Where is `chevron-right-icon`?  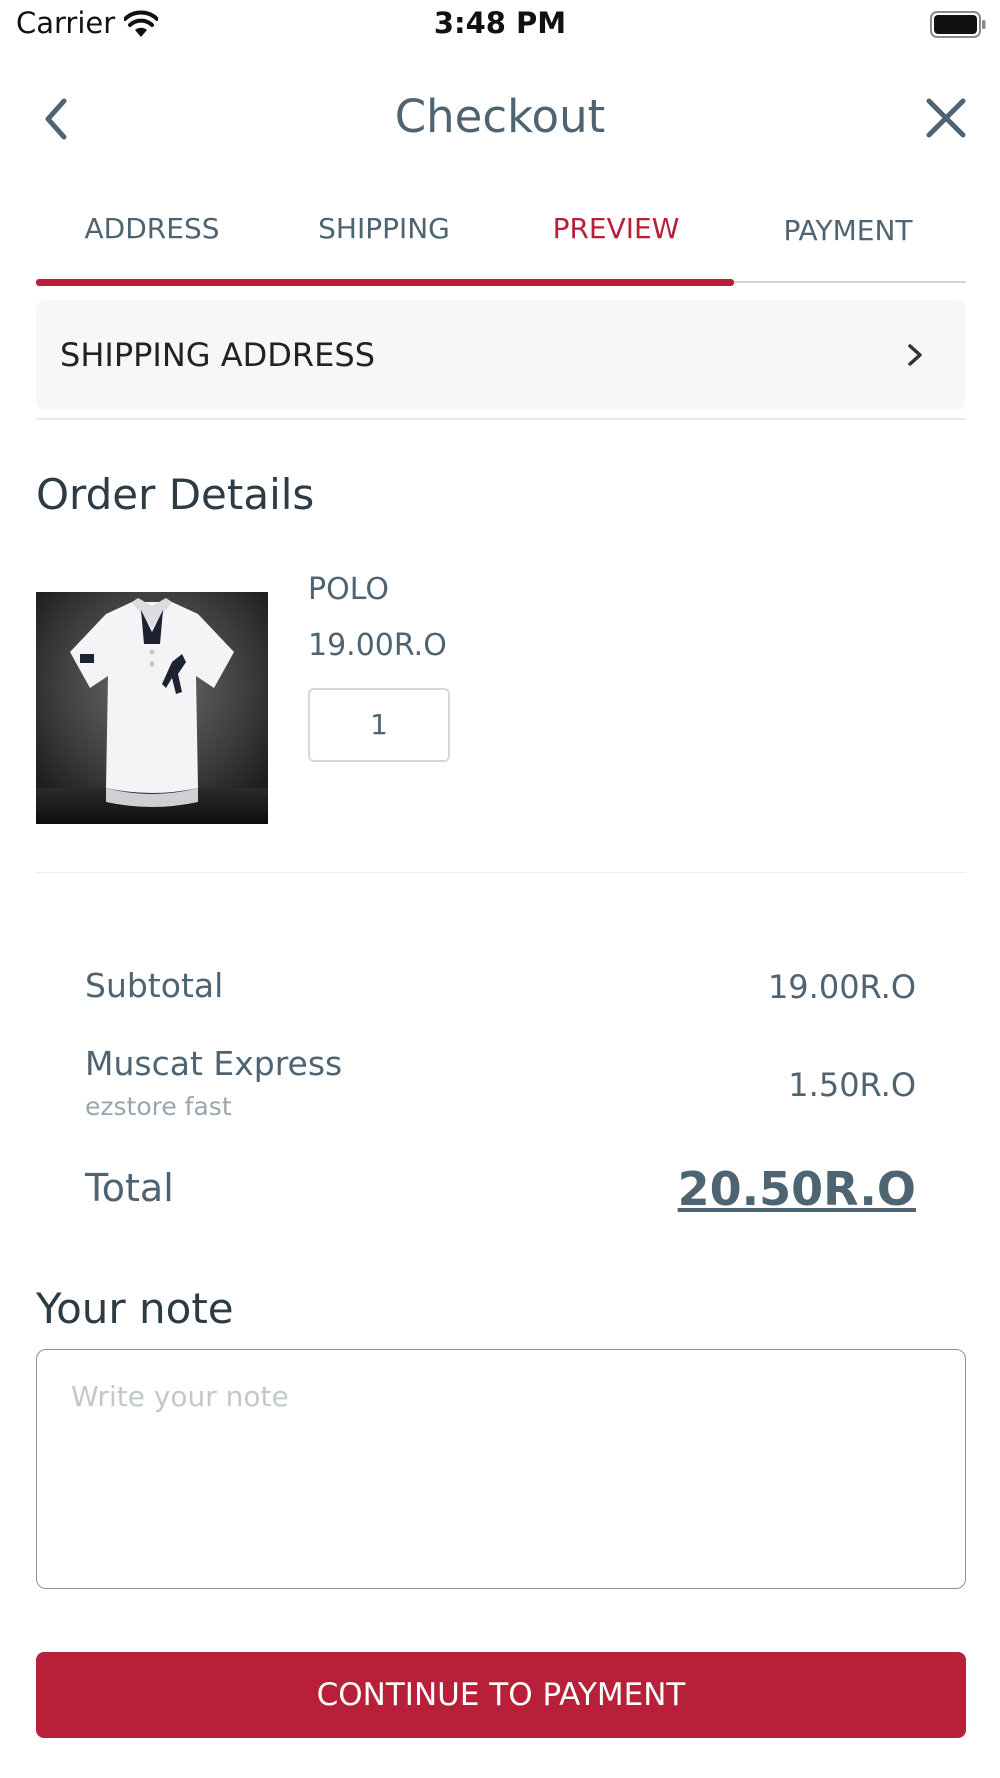
chevron-right-icon is located at coordinates (915, 355).